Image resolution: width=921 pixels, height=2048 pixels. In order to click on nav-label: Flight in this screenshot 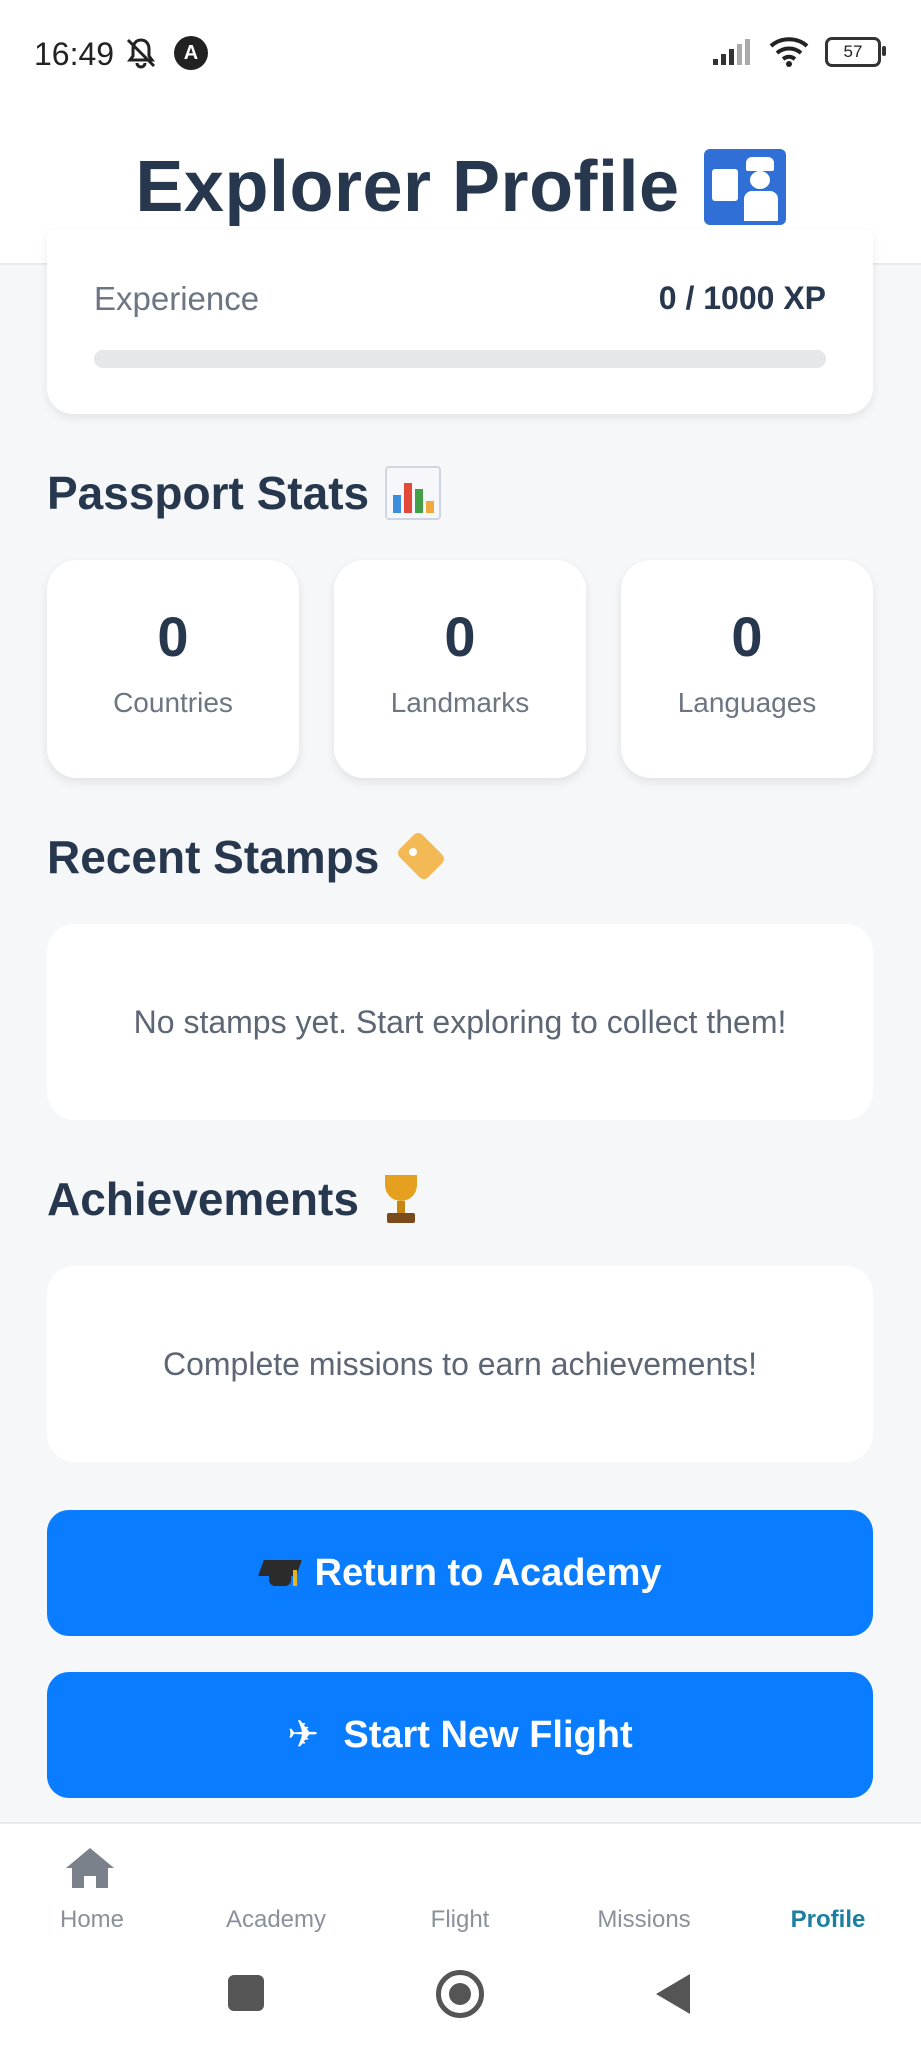, I will do `click(460, 1919)`.